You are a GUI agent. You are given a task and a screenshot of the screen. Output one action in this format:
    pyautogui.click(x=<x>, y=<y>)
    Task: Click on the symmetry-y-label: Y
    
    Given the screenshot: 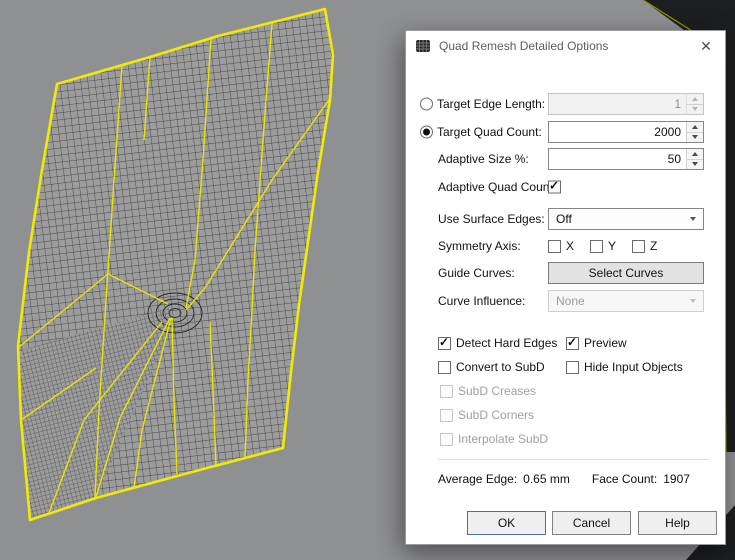 What is the action you would take?
    pyautogui.click(x=612, y=246)
    